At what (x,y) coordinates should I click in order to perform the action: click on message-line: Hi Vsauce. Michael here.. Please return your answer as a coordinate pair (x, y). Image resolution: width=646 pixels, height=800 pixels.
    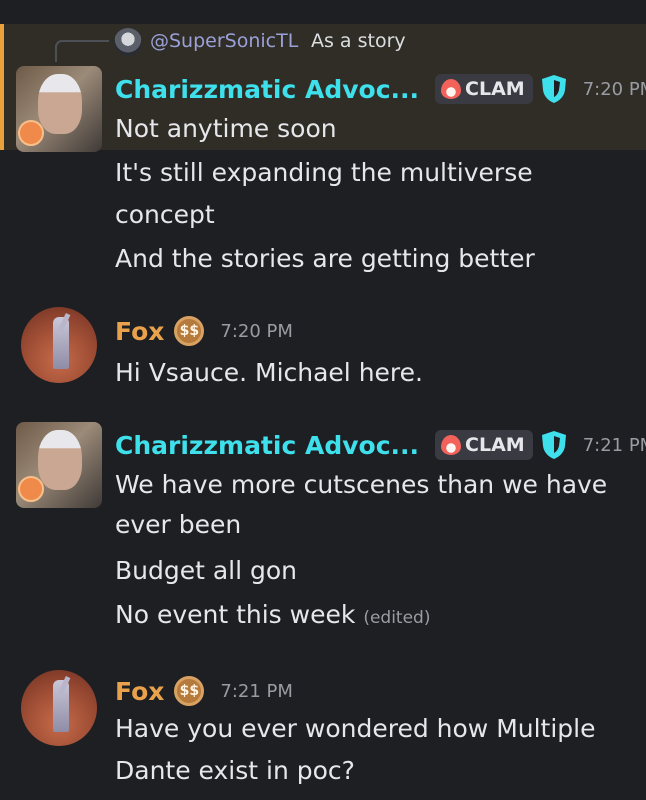
    Looking at the image, I should click on (269, 372).